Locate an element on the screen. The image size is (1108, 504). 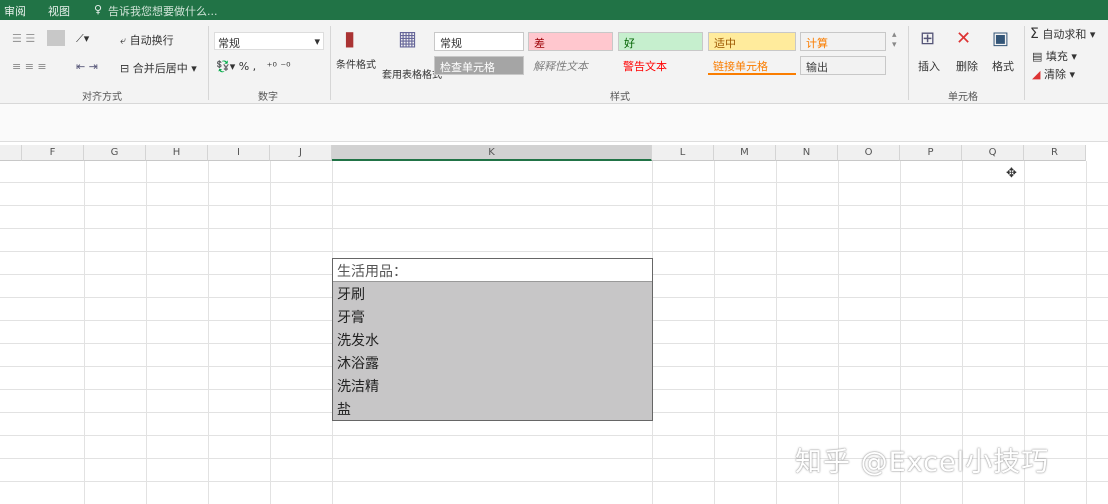
format-icon: ▣ is located at coordinates (1001, 38).